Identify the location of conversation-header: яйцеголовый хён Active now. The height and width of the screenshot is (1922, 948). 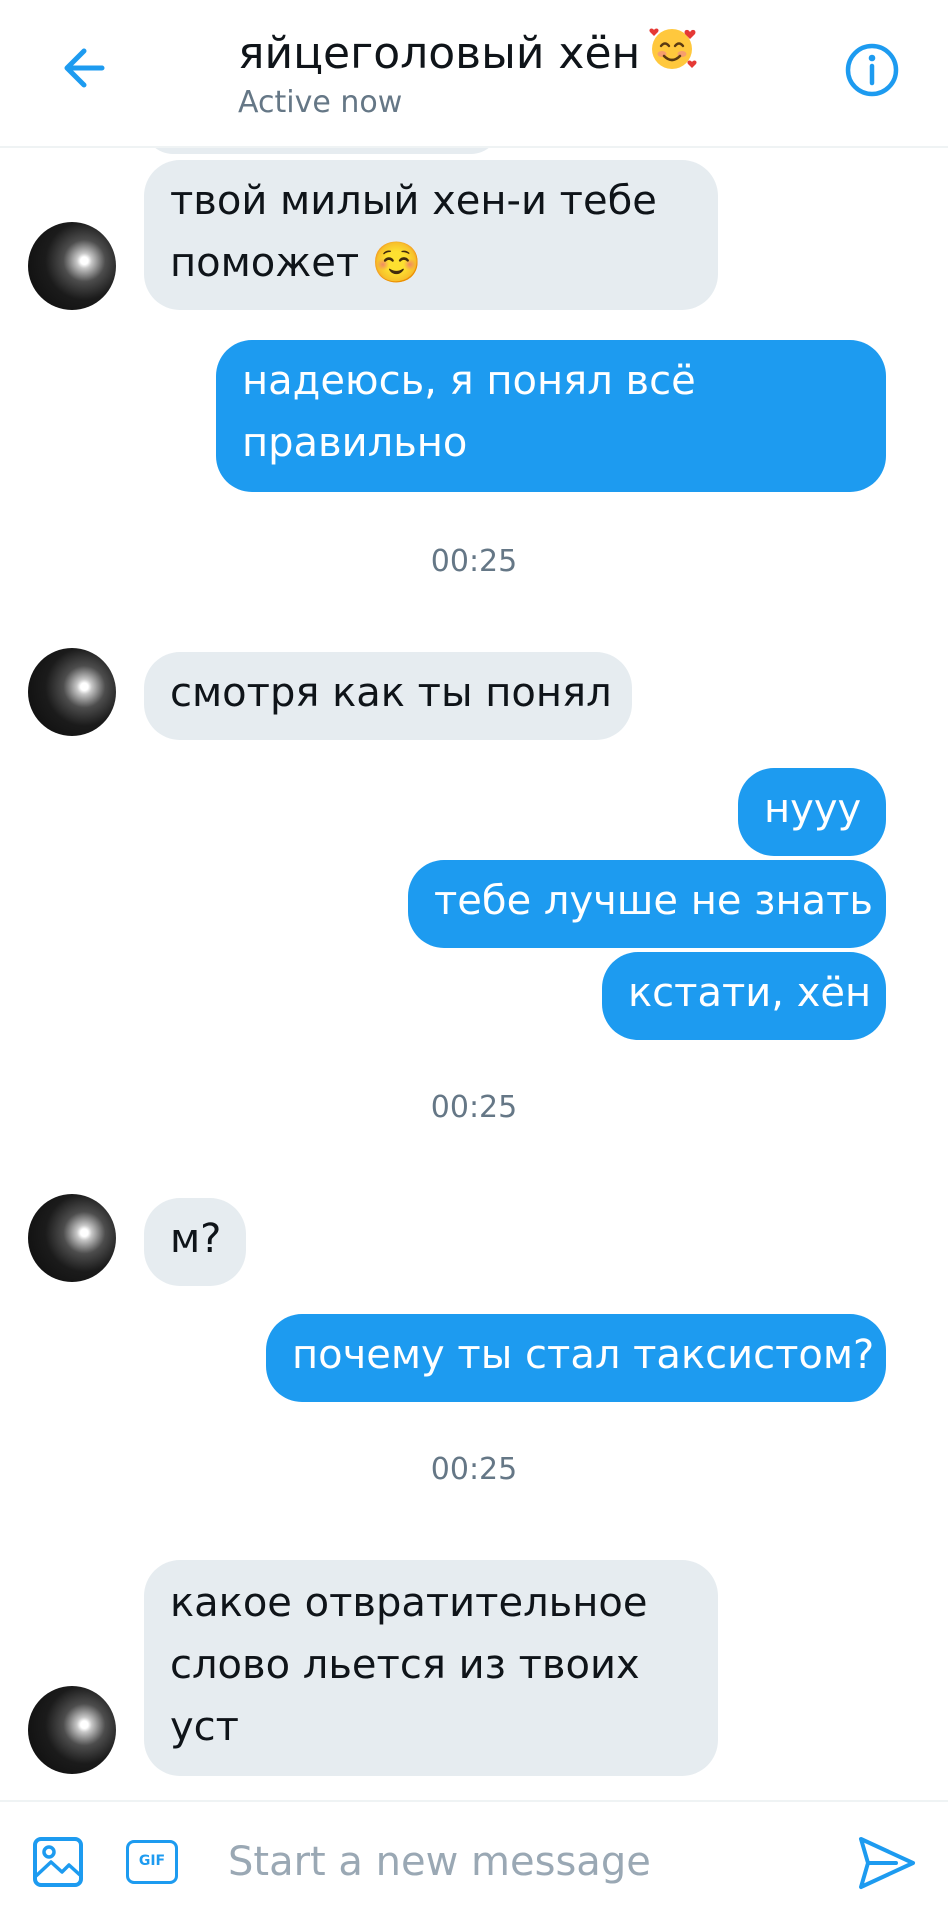
(474, 74).